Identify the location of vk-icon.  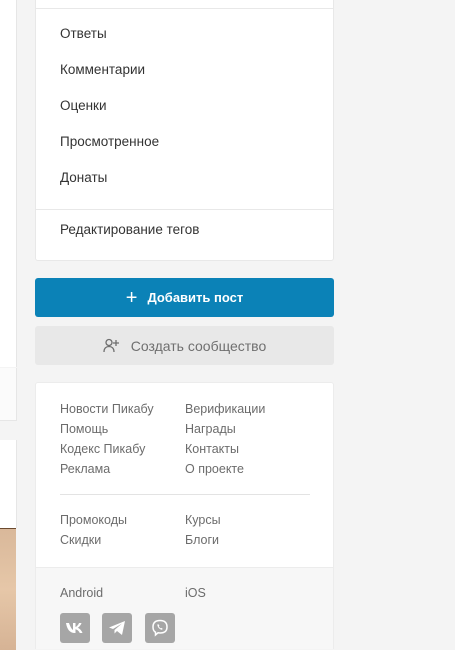
(75, 628).